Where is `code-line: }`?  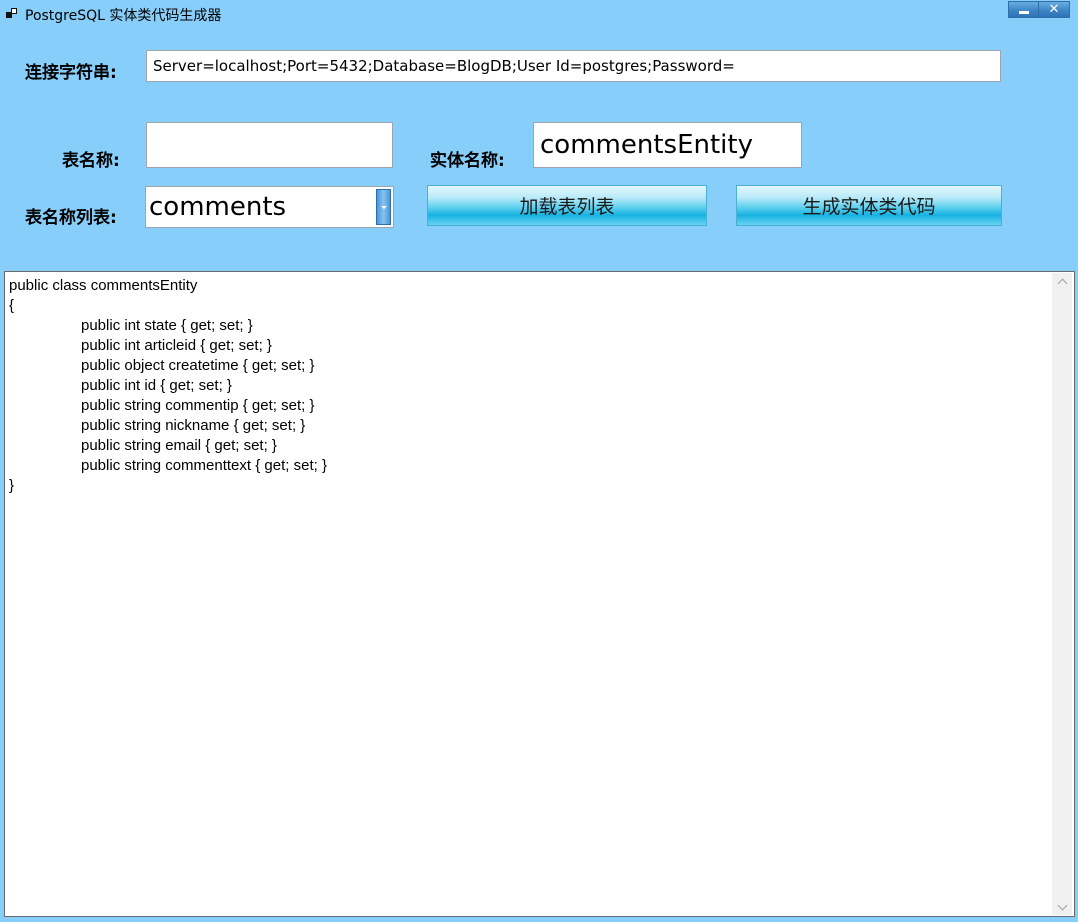 code-line: } is located at coordinates (12, 485).